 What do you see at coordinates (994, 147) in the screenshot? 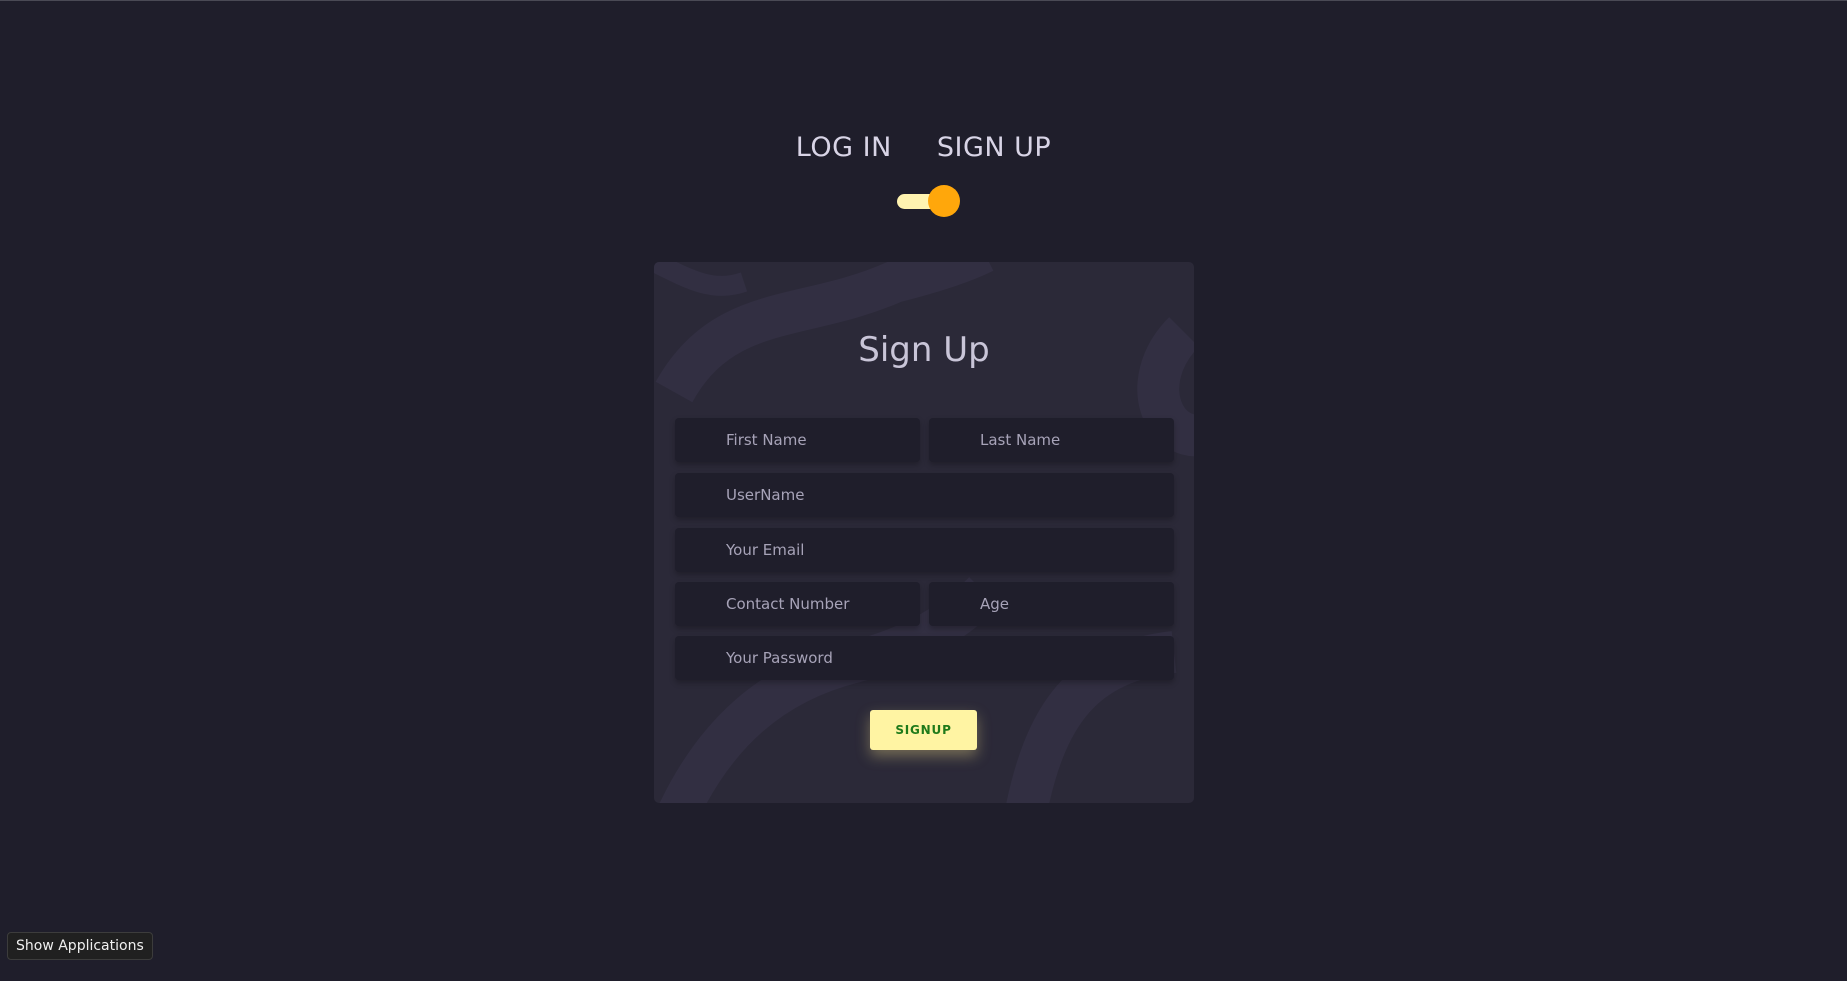
I see `tab-signup: SIGN UP` at bounding box center [994, 147].